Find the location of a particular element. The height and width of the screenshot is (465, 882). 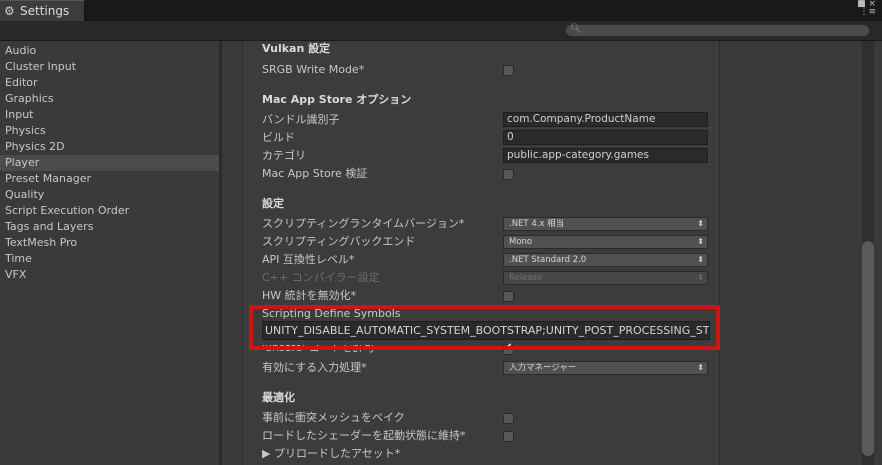

sidebar-item-cluster-input: Cluster Input is located at coordinates (109, 67).